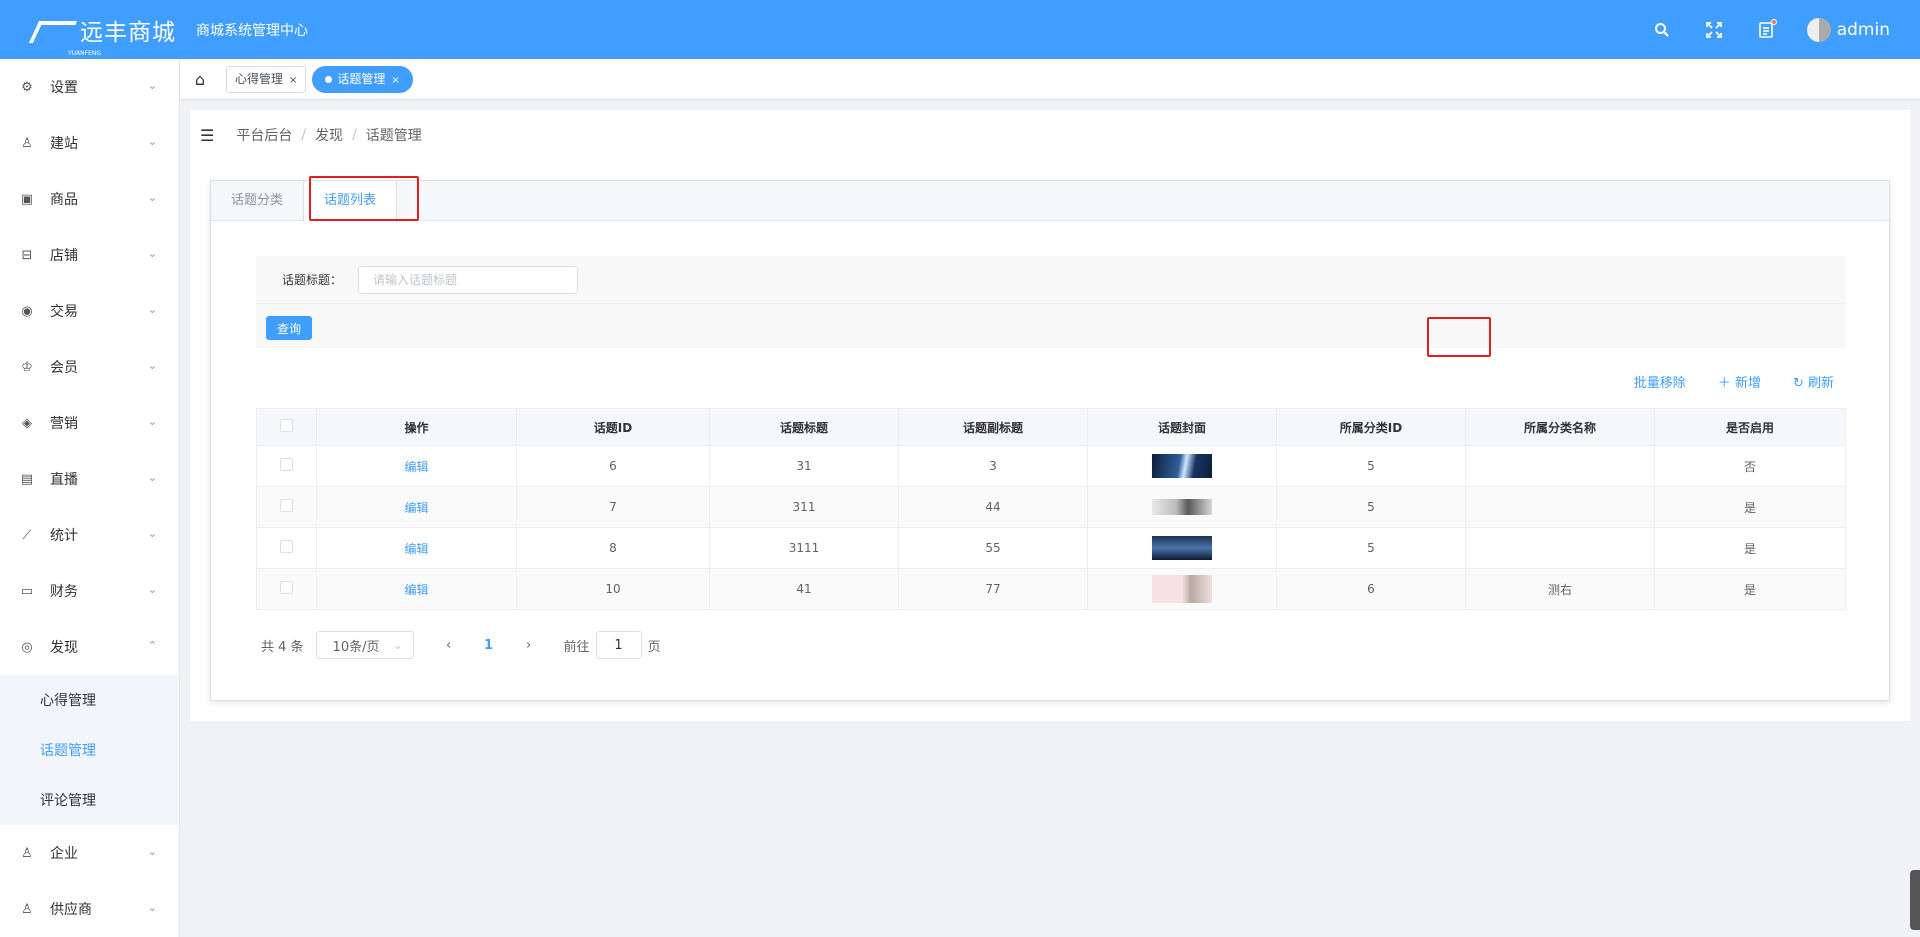 The width and height of the screenshot is (1920, 937). Describe the element at coordinates (613, 589) in the screenshot. I see `id-cell: 10` at that location.